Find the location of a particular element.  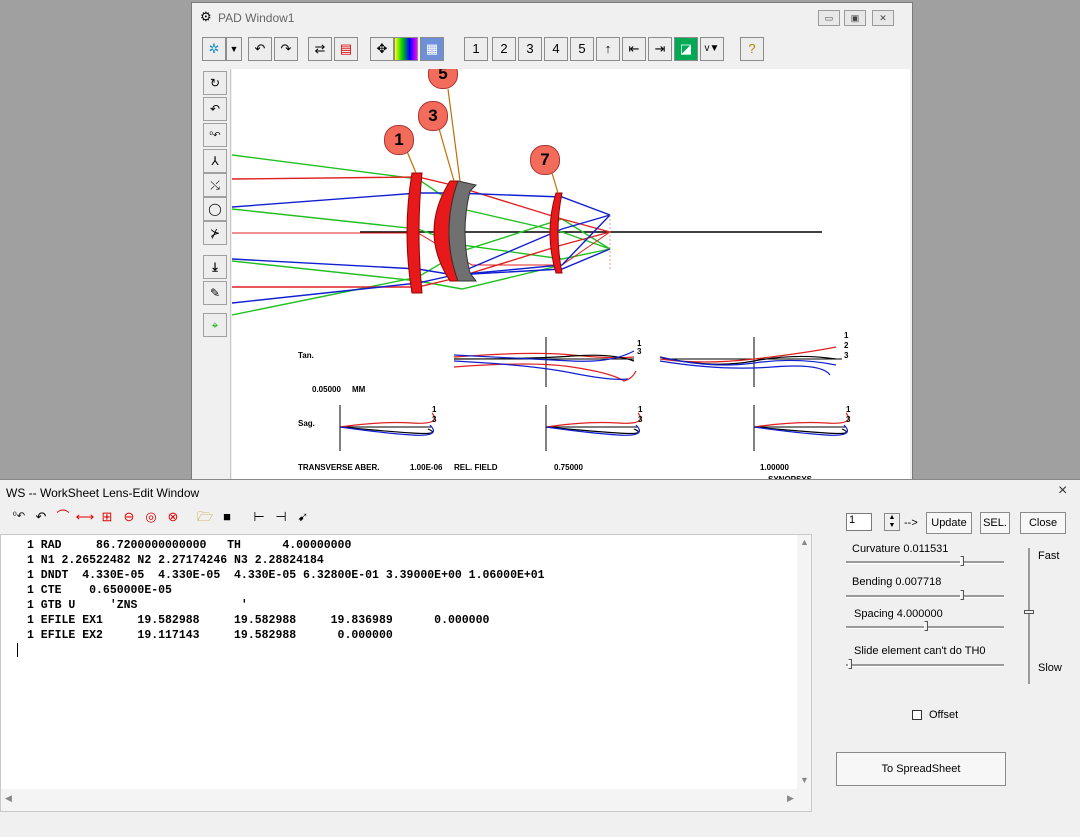

chart-icon: ◪ is located at coordinates (686, 49).